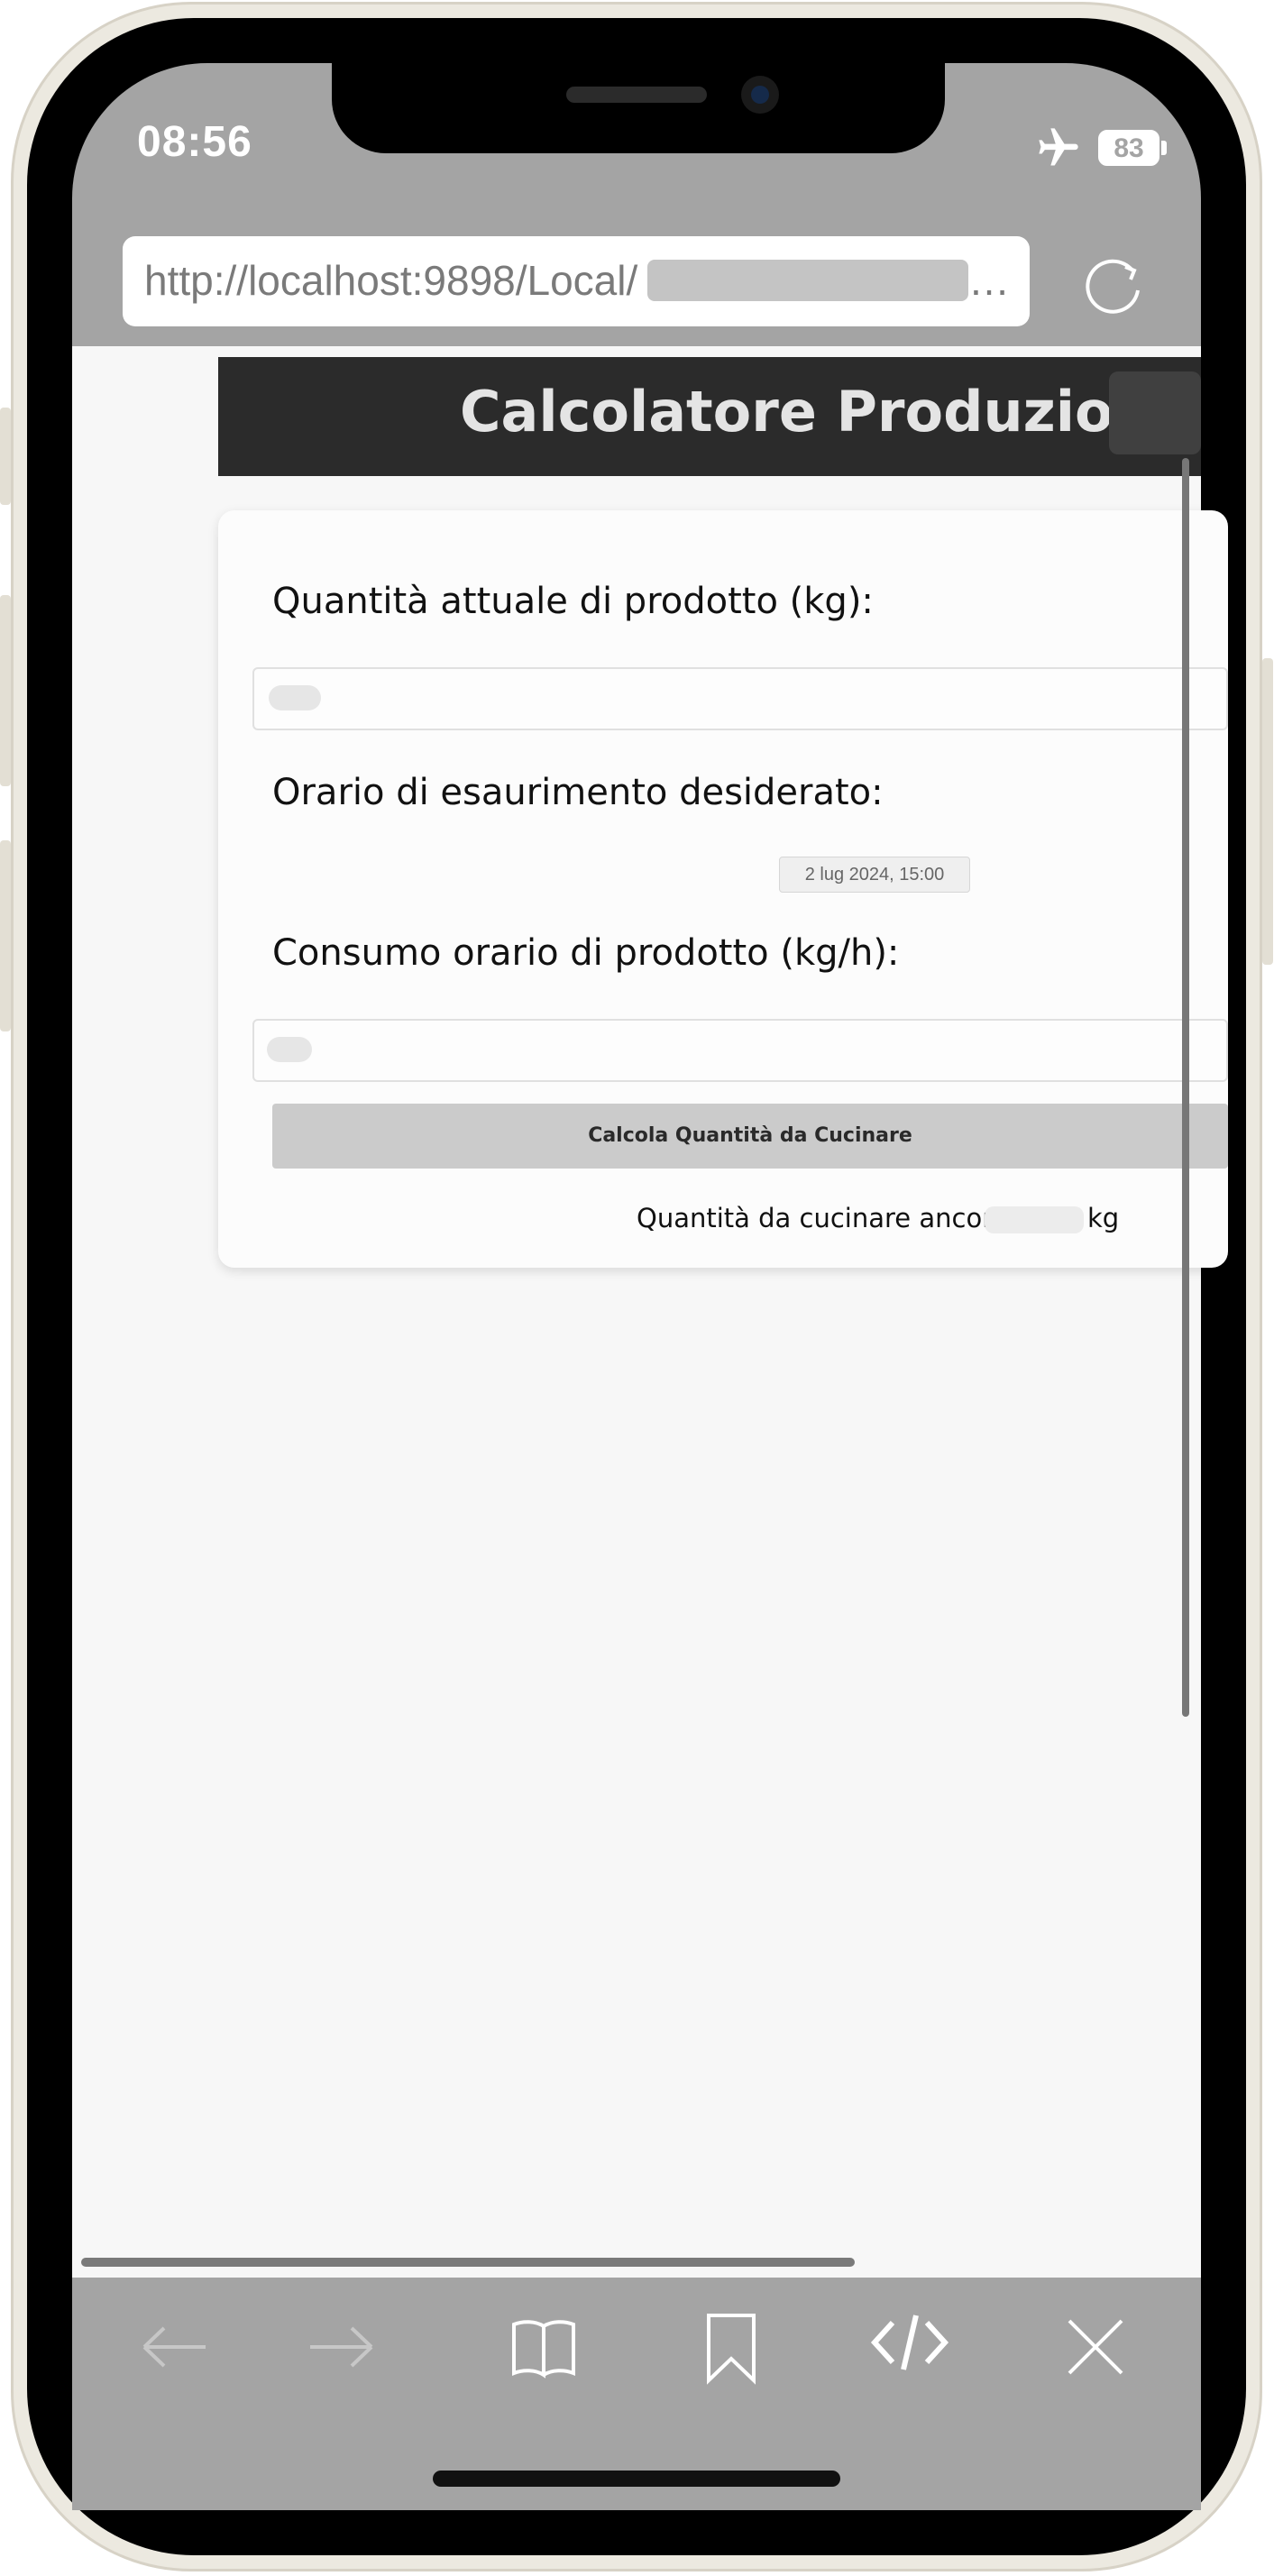  I want to click on consumption-input-value, so click(289, 1049).